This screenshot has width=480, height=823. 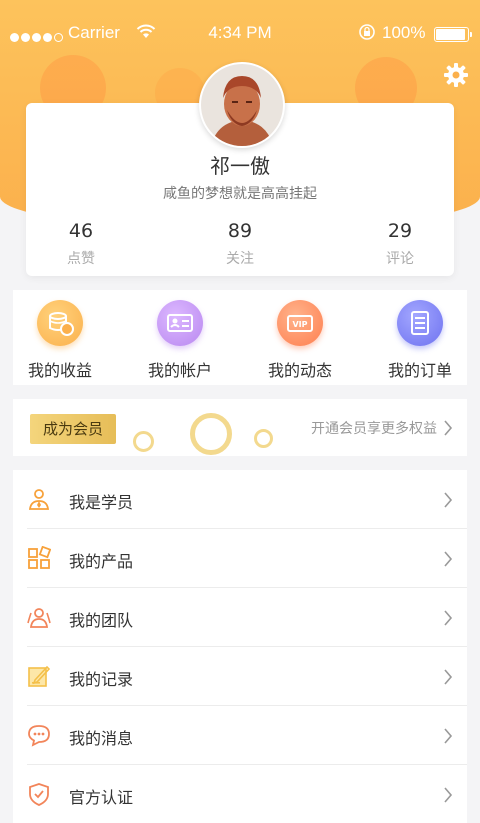 I want to click on quick-label: 我的动态, so click(x=299, y=370).